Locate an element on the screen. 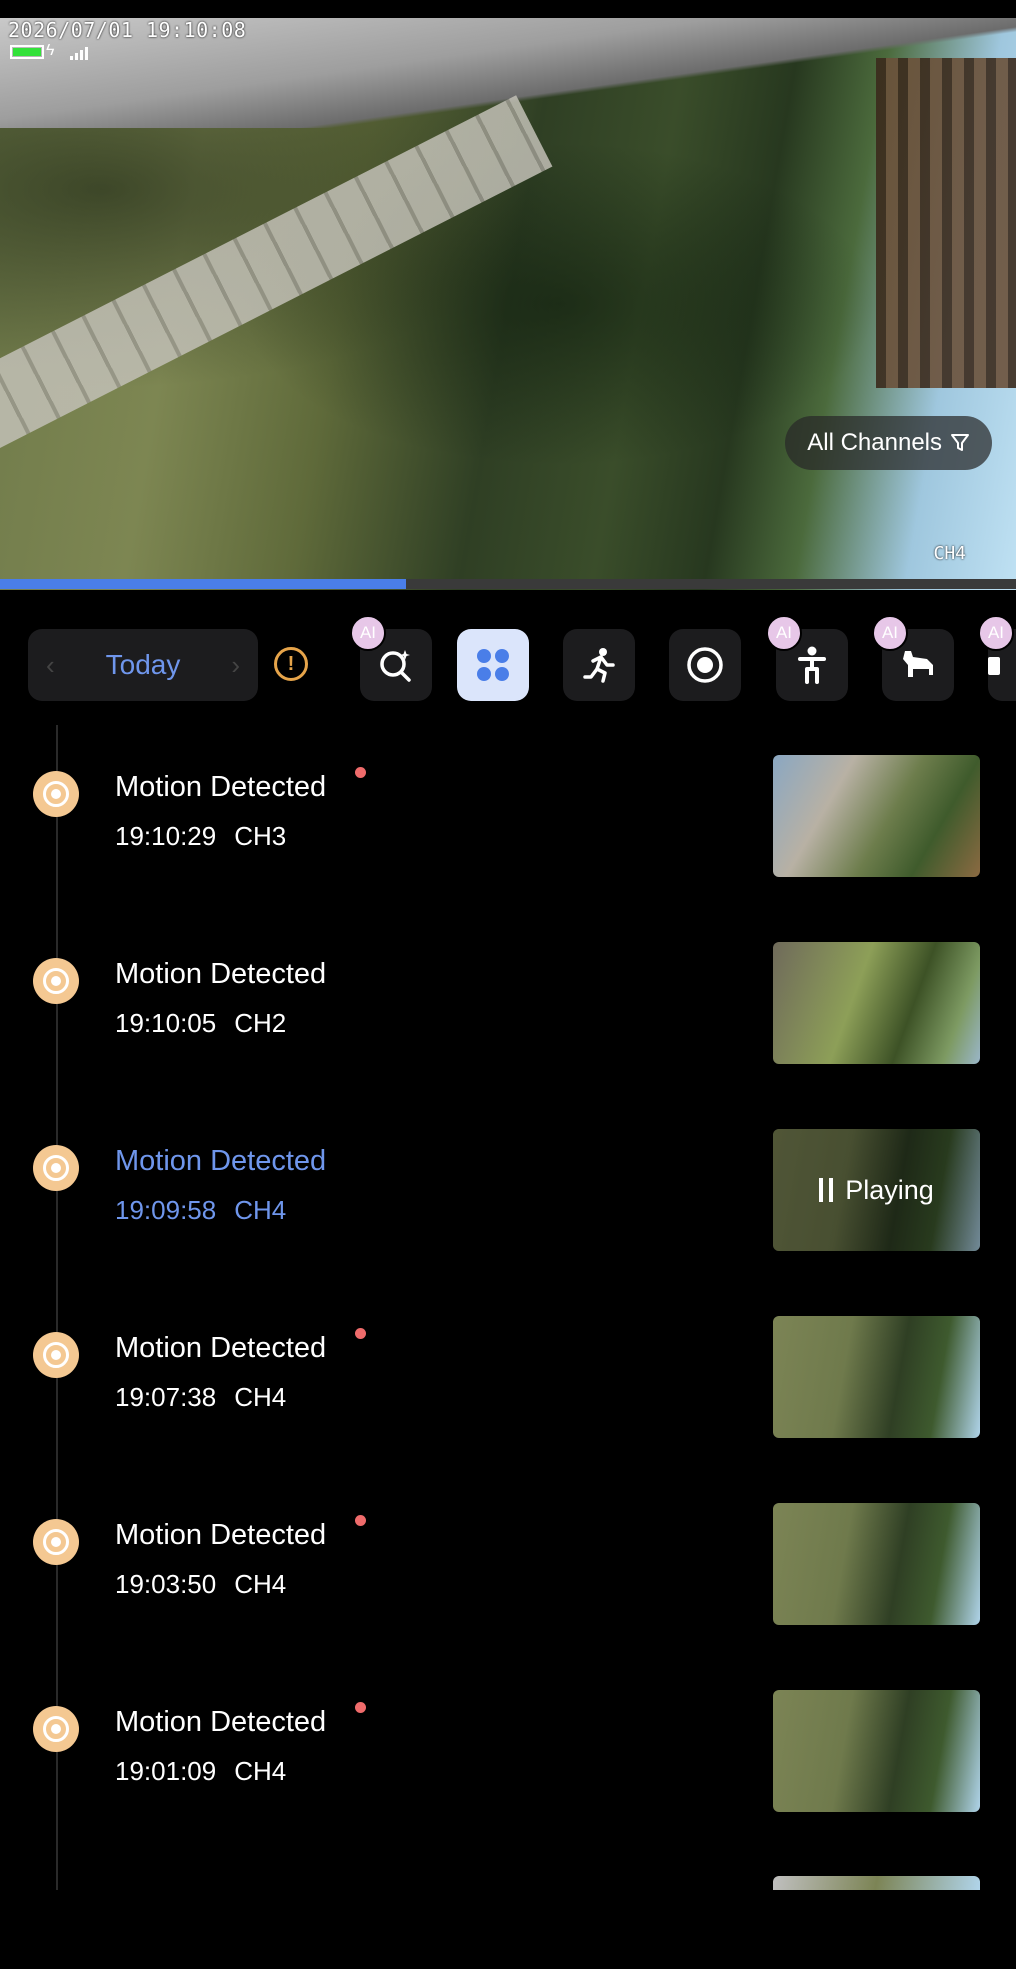 This screenshot has height=1969, width=1016. chevron-left-icon: ‹ is located at coordinates (50, 665).